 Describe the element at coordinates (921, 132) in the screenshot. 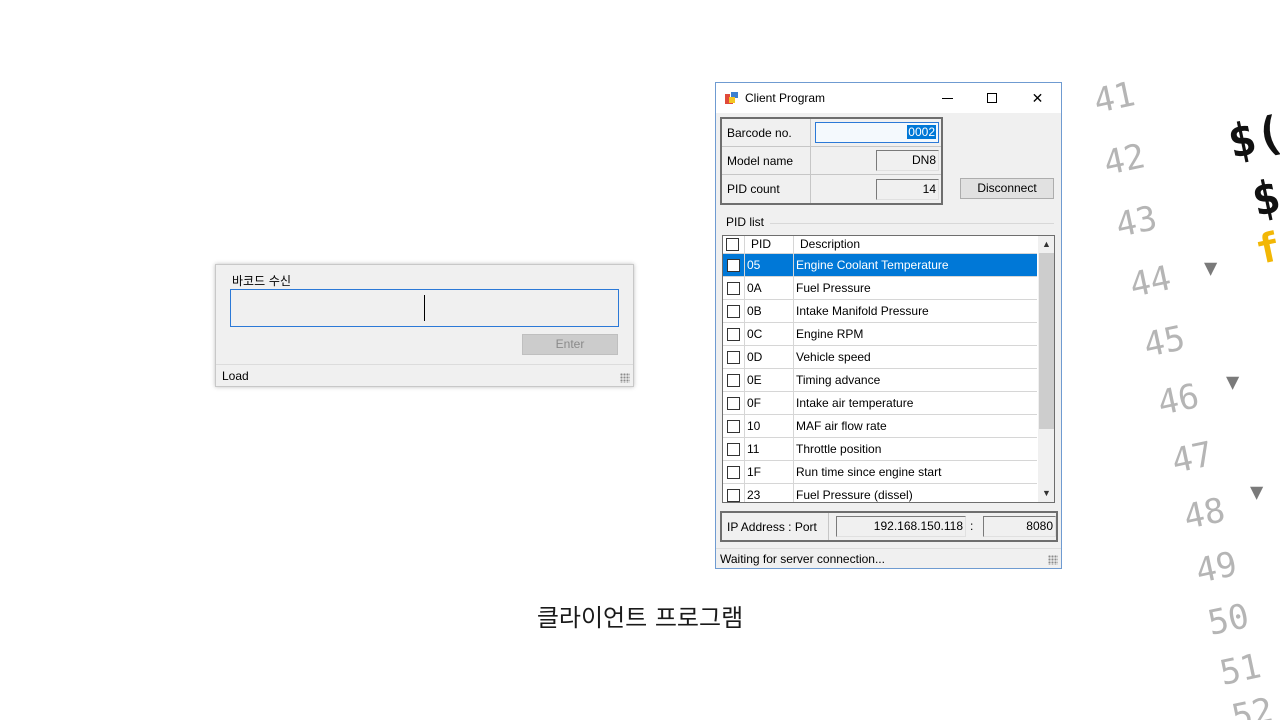

I see `barcode-no-value: 0002` at that location.